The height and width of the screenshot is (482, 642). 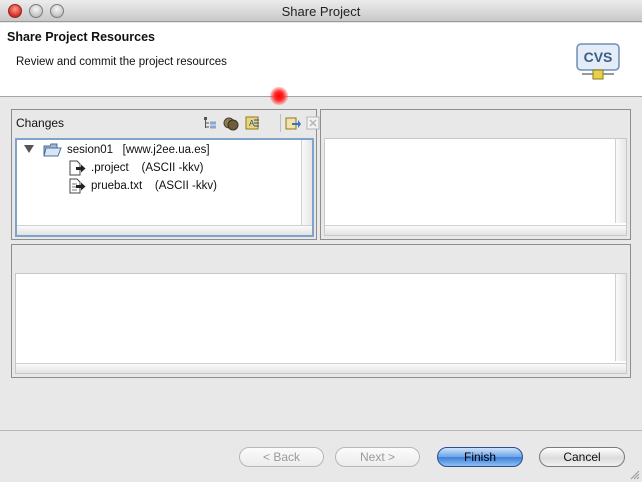 I want to click on page-title: Share Project Resources, so click(x=81, y=37).